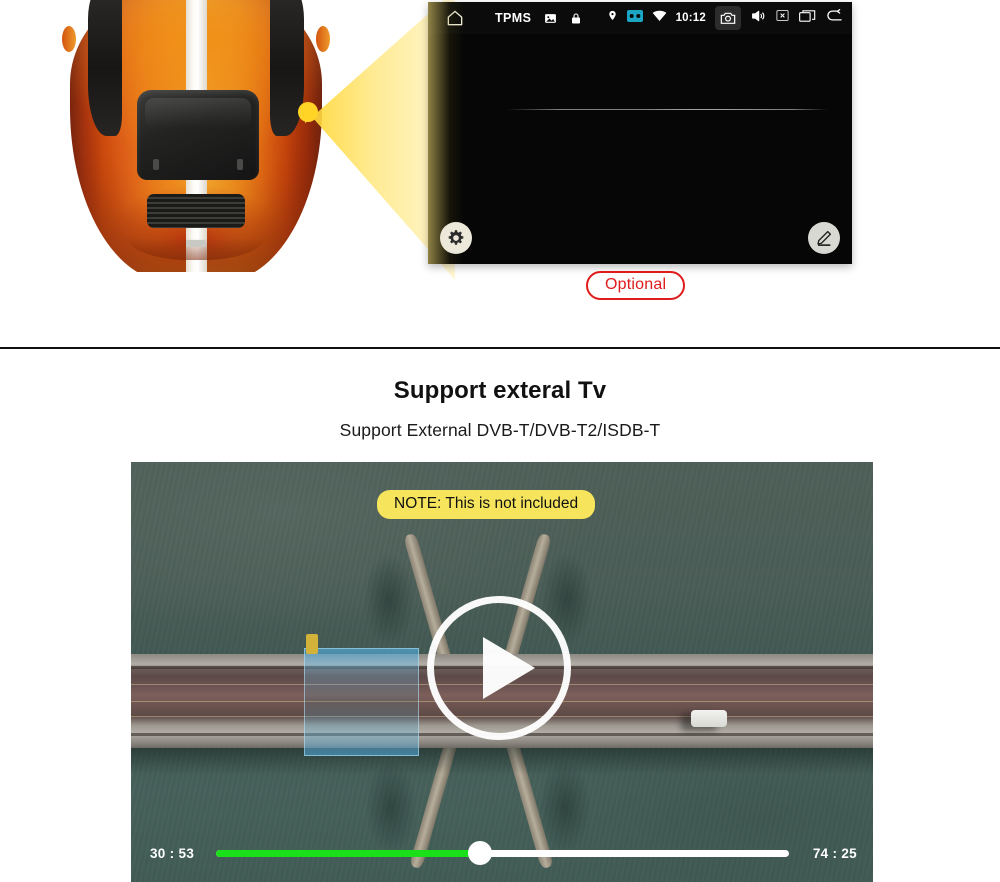 The height and width of the screenshot is (882, 1000). What do you see at coordinates (513, 18) in the screenshot?
I see `headunit-title: TPMS` at bounding box center [513, 18].